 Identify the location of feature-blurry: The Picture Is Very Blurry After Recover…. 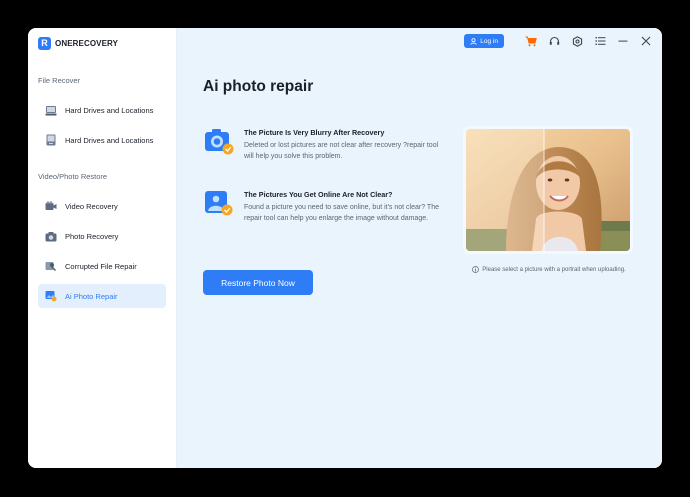
(328, 144).